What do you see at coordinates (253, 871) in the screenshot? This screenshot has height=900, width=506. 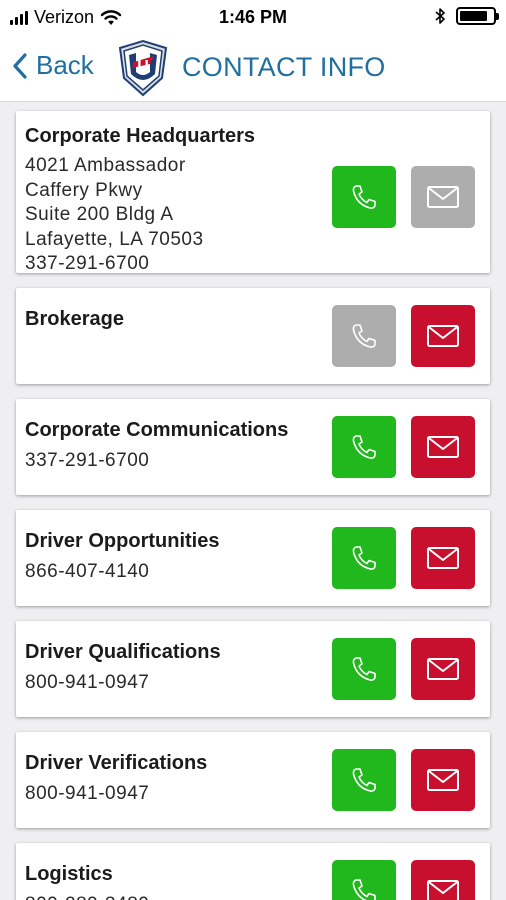 I see `contact-card: Logistics 800-289-3480` at bounding box center [253, 871].